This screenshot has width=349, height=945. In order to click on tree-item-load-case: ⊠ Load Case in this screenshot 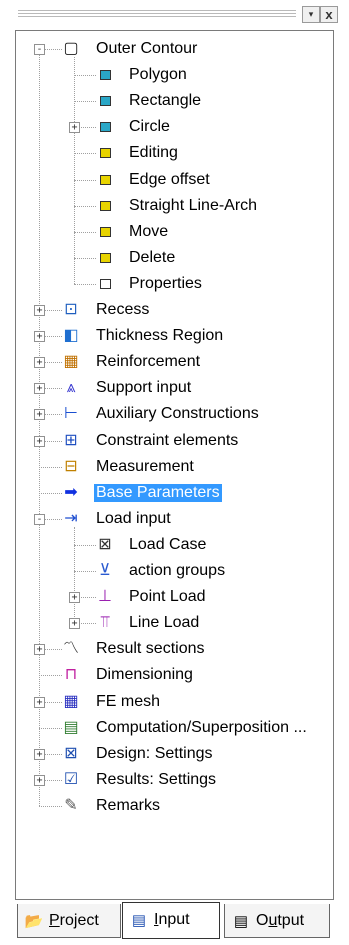, I will do `click(174, 545)`.